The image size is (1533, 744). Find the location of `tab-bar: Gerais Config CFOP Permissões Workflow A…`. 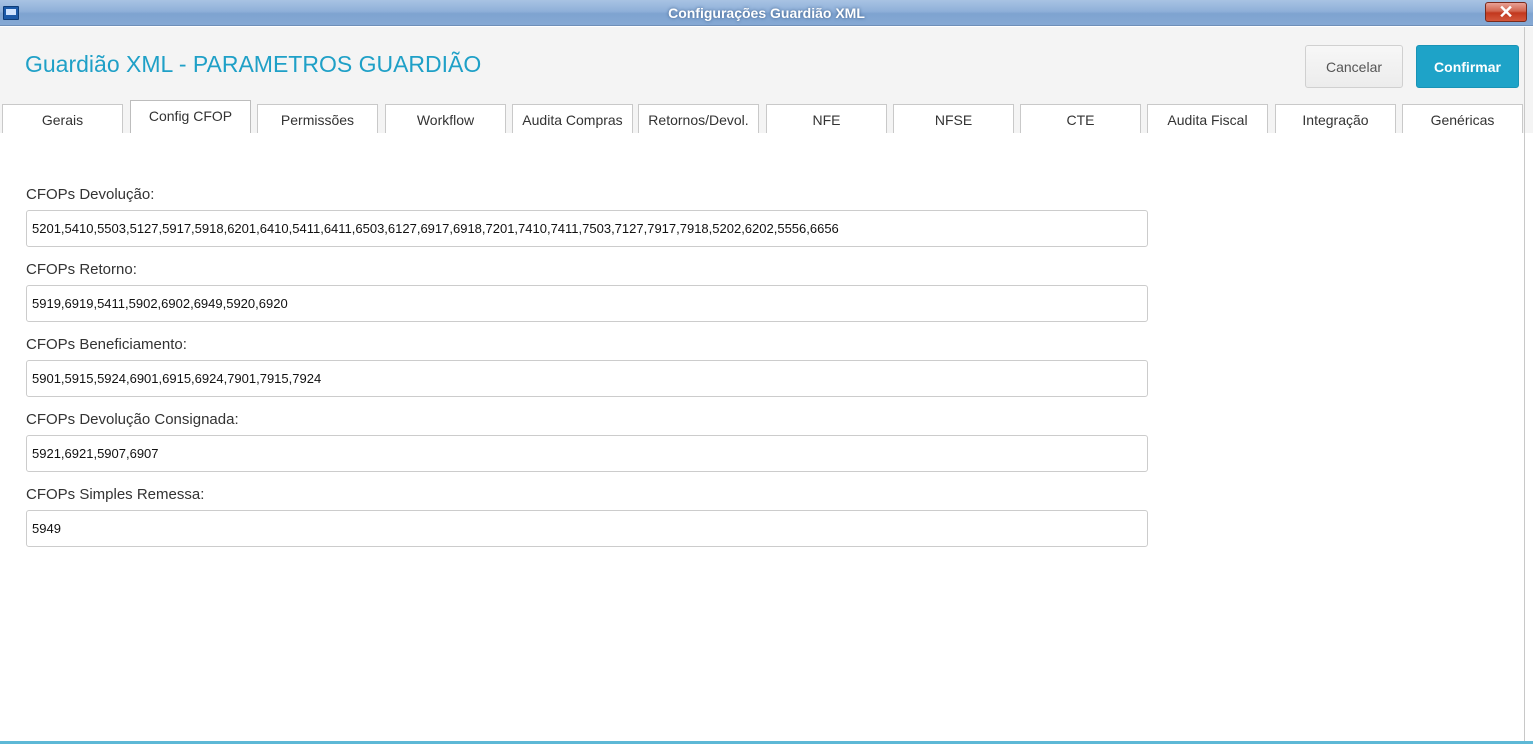

tab-bar: Gerais Config CFOP Permissões Workflow A… is located at coordinates (766, 116).